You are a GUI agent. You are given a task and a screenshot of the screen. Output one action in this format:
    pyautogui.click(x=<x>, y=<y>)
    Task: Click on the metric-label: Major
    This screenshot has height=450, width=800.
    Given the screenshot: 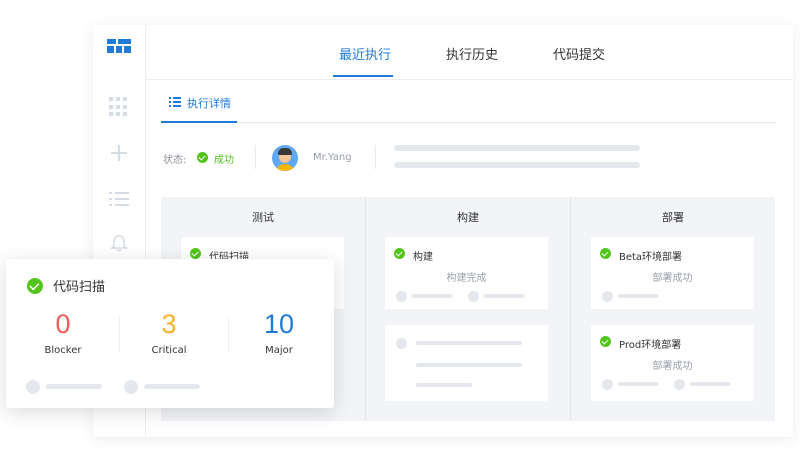 What is the action you would take?
    pyautogui.click(x=279, y=350)
    